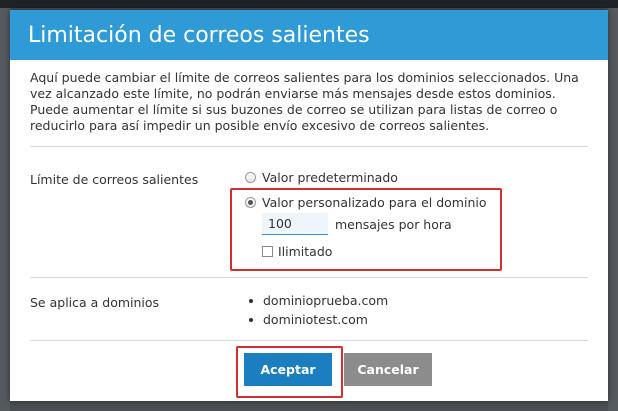 The height and width of the screenshot is (411, 618). What do you see at coordinates (374, 202) in the screenshot?
I see `option-custom-label: Valor personalizado para el dominio` at bounding box center [374, 202].